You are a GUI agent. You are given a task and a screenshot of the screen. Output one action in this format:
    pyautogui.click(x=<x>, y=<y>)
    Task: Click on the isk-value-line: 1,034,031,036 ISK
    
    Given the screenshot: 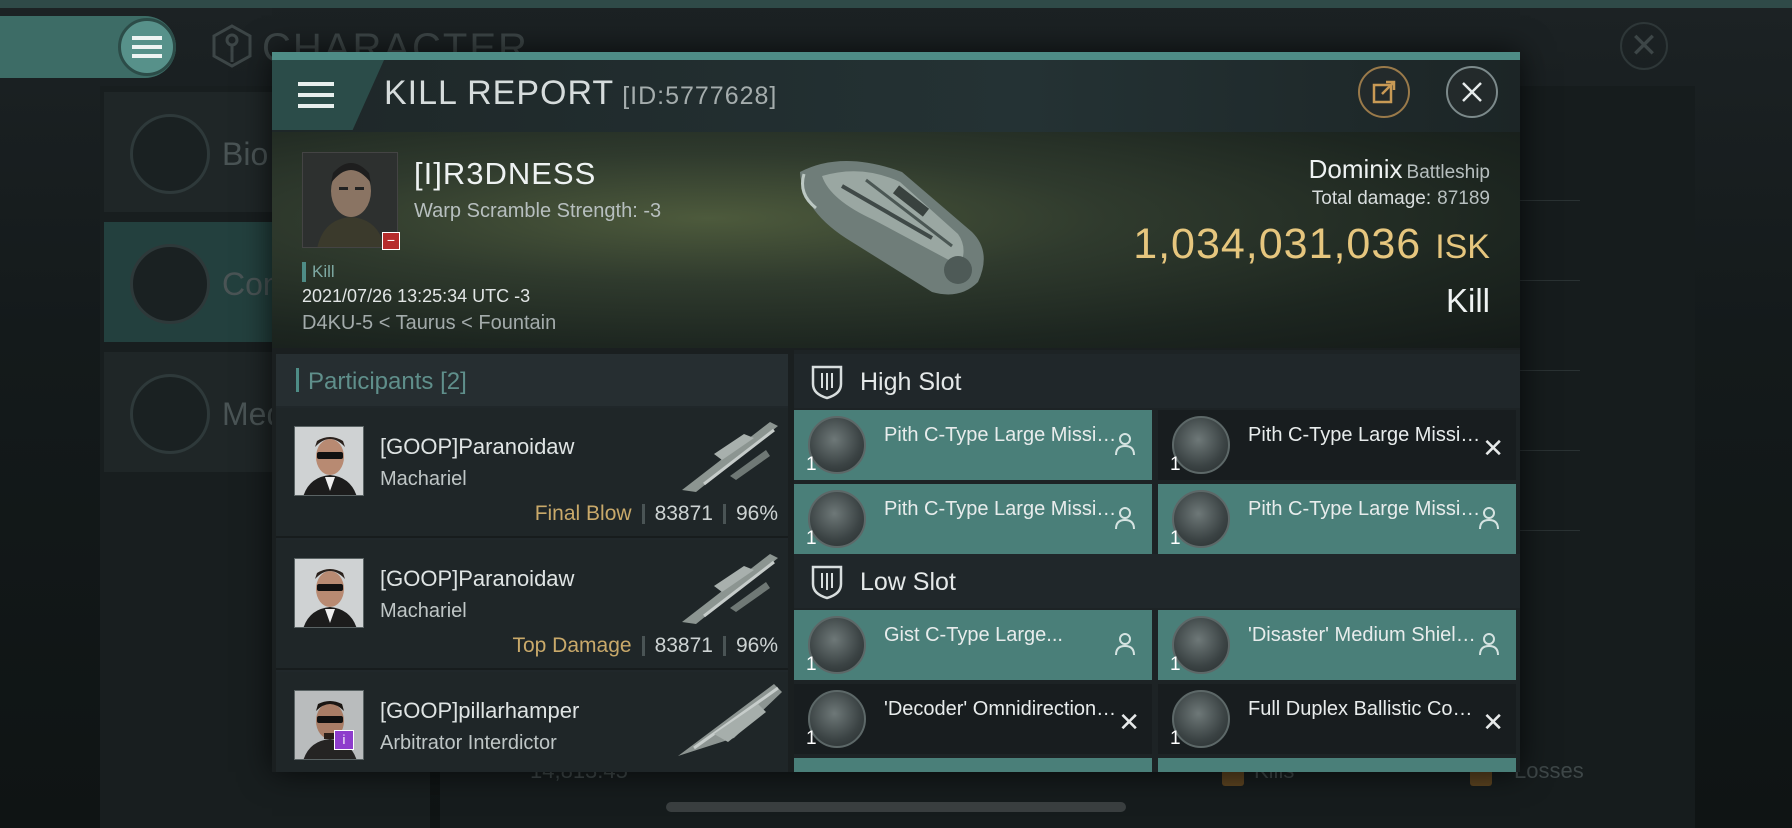 What is the action you would take?
    pyautogui.click(x=1311, y=244)
    